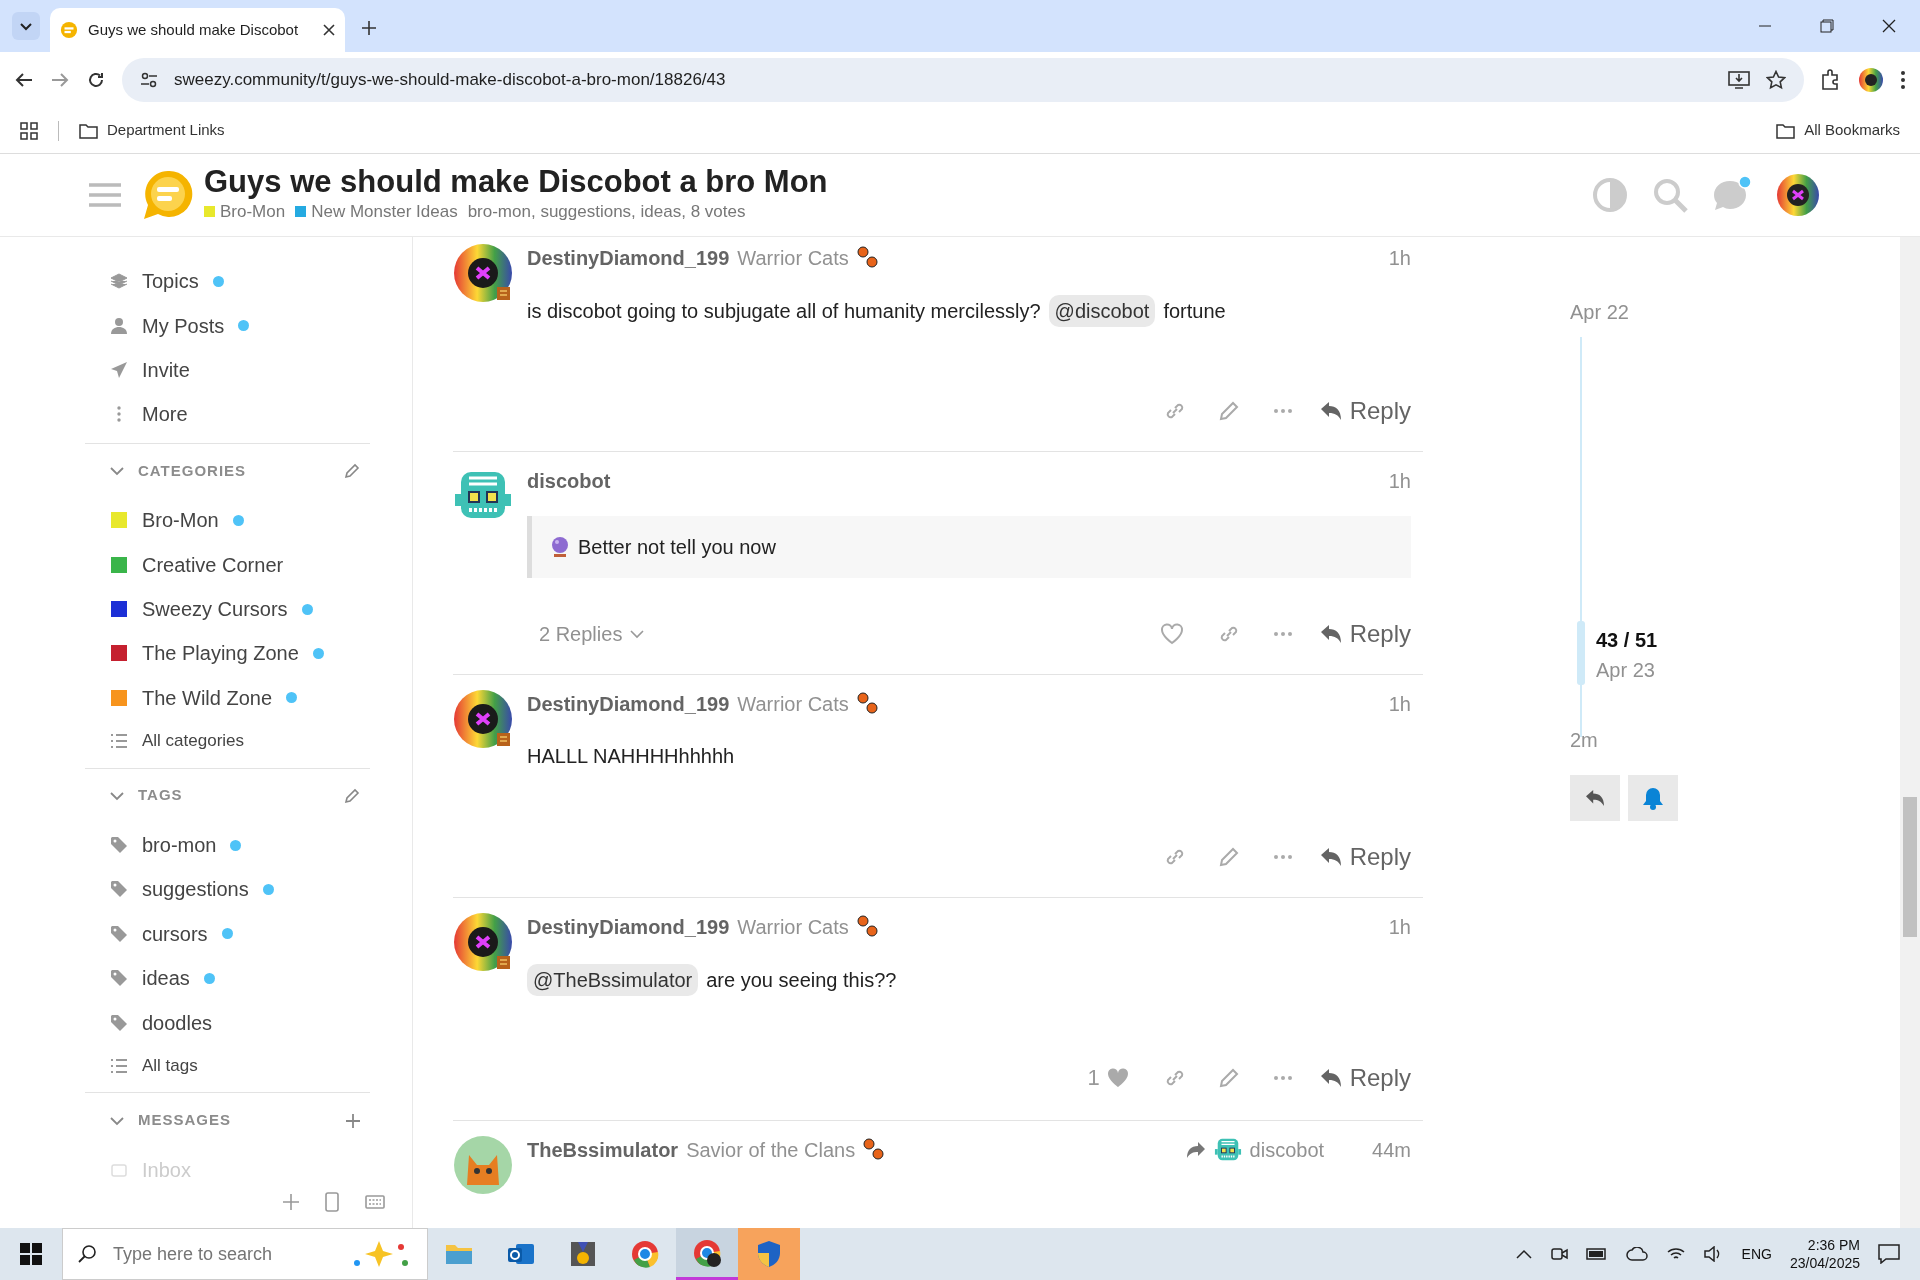 The width and height of the screenshot is (1920, 1280). Describe the element at coordinates (248, 564) in the screenshot. I see `sidebar-item: Creative Corner` at that location.